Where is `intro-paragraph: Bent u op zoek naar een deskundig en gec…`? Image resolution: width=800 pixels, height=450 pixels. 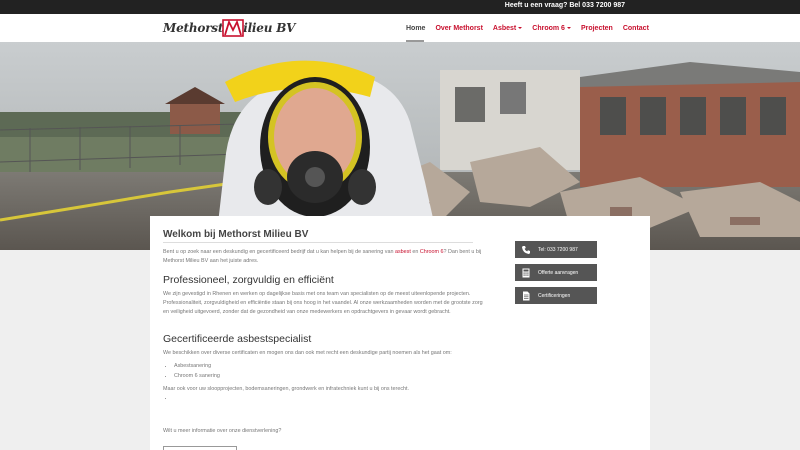
intro-paragraph: Bent u op zoek naar een deskundig en gec… is located at coordinates (322, 256).